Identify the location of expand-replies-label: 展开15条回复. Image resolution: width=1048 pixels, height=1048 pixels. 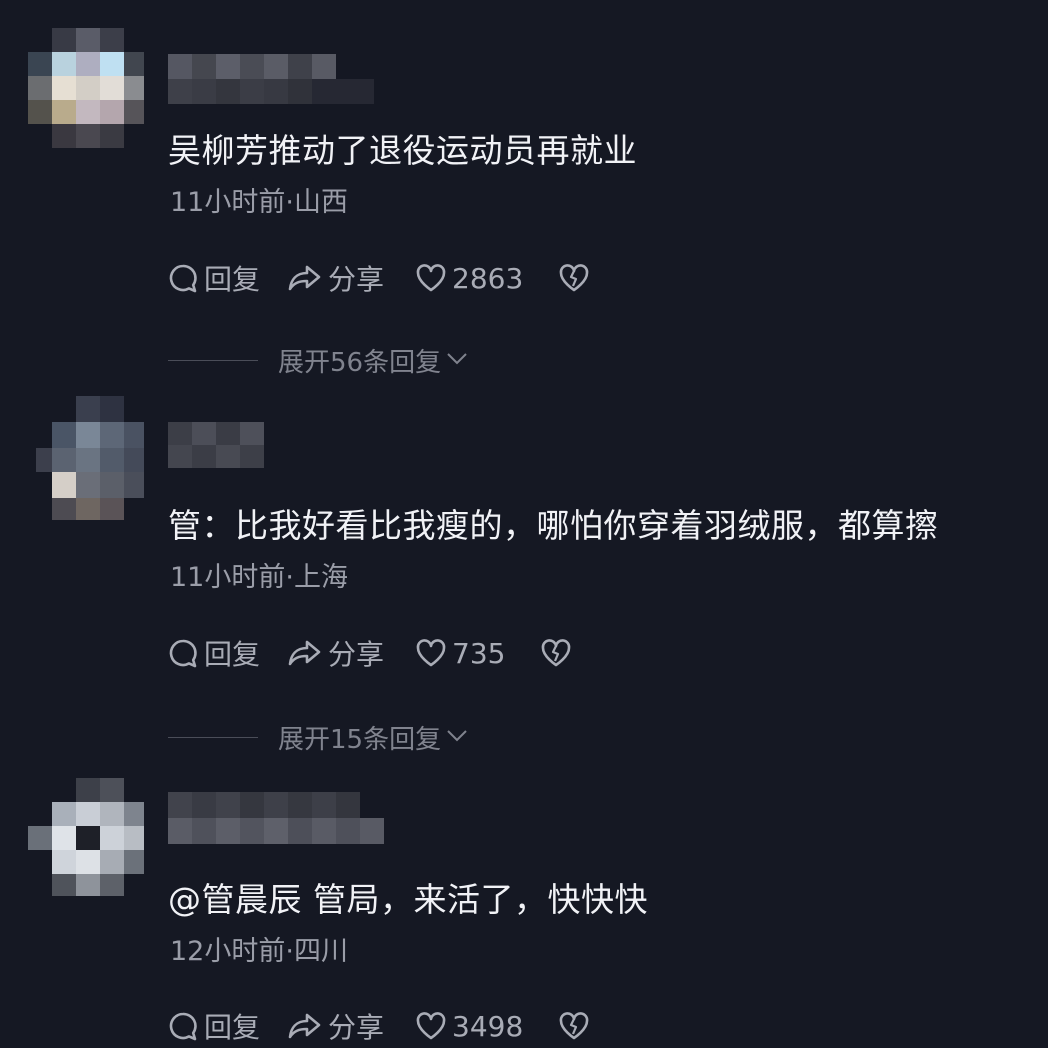
(360, 739).